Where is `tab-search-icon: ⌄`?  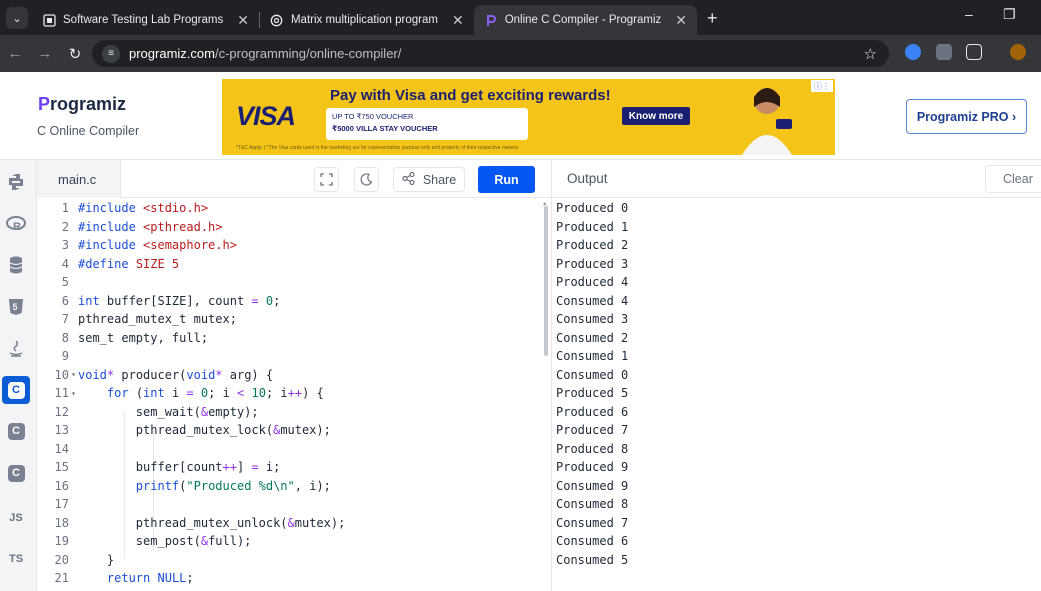
tab-search-icon: ⌄ is located at coordinates (17, 18).